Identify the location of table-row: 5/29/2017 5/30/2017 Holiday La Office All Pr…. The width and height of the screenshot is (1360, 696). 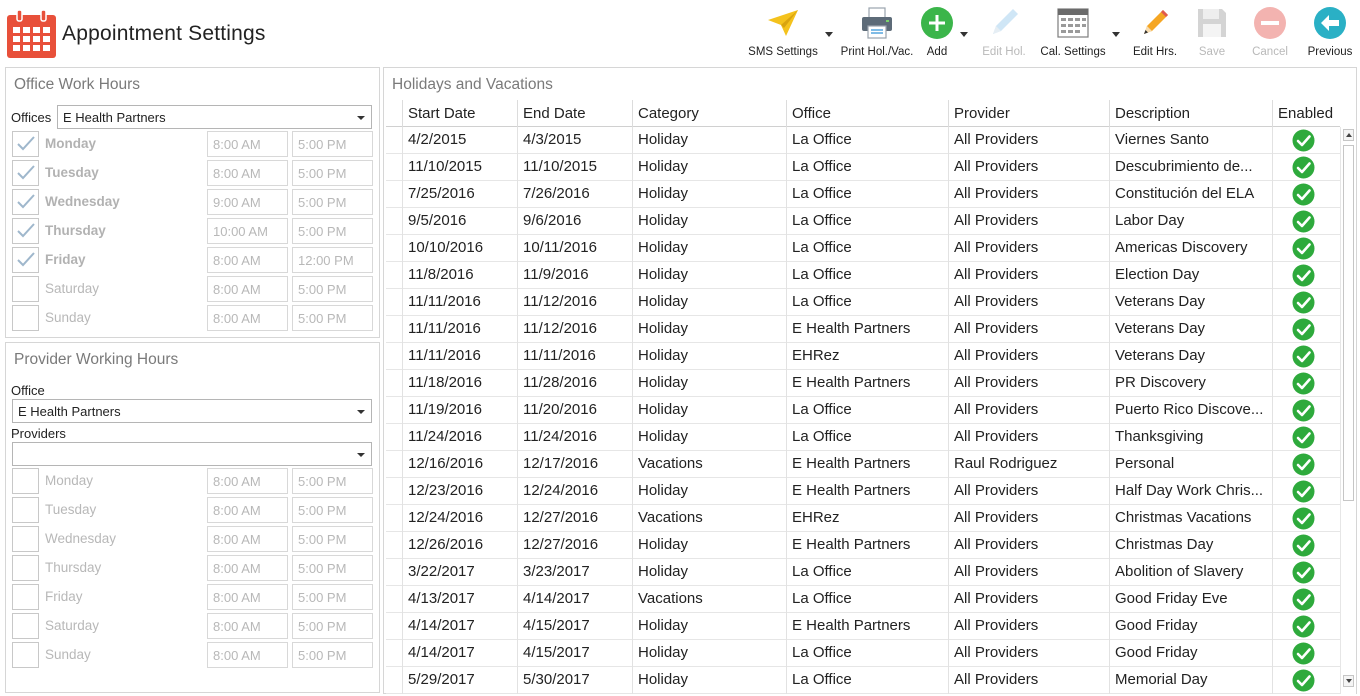
(863, 680).